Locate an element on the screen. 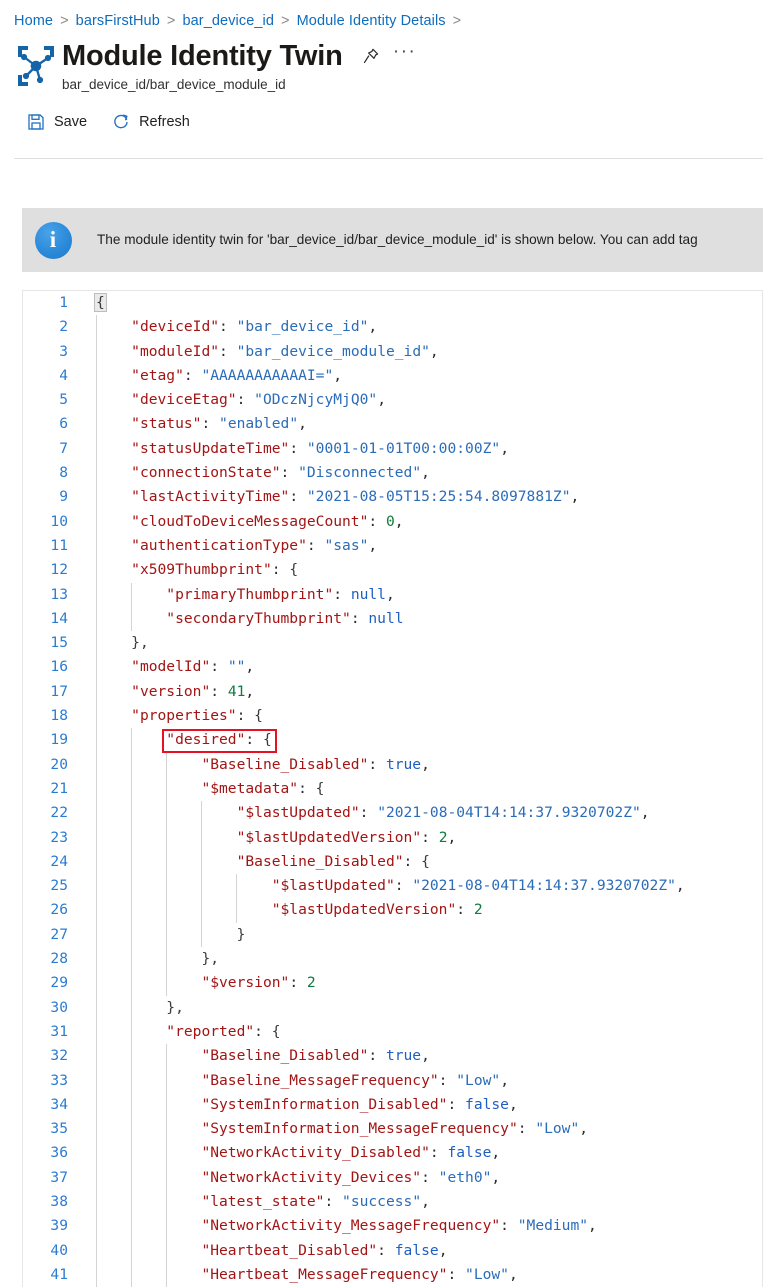 This screenshot has height=1287, width=763. pin-icon is located at coordinates (371, 56).